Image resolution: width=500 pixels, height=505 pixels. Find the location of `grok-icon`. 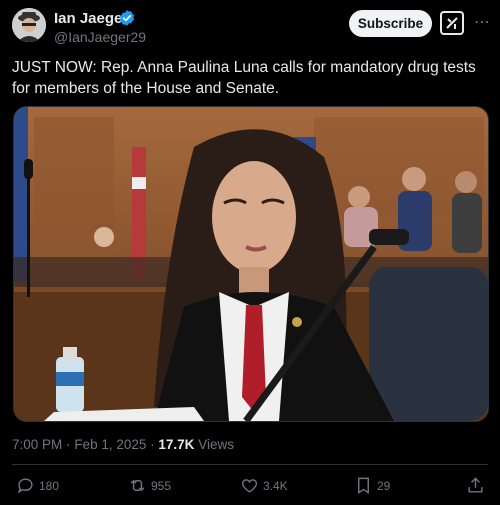

grok-icon is located at coordinates (452, 23).